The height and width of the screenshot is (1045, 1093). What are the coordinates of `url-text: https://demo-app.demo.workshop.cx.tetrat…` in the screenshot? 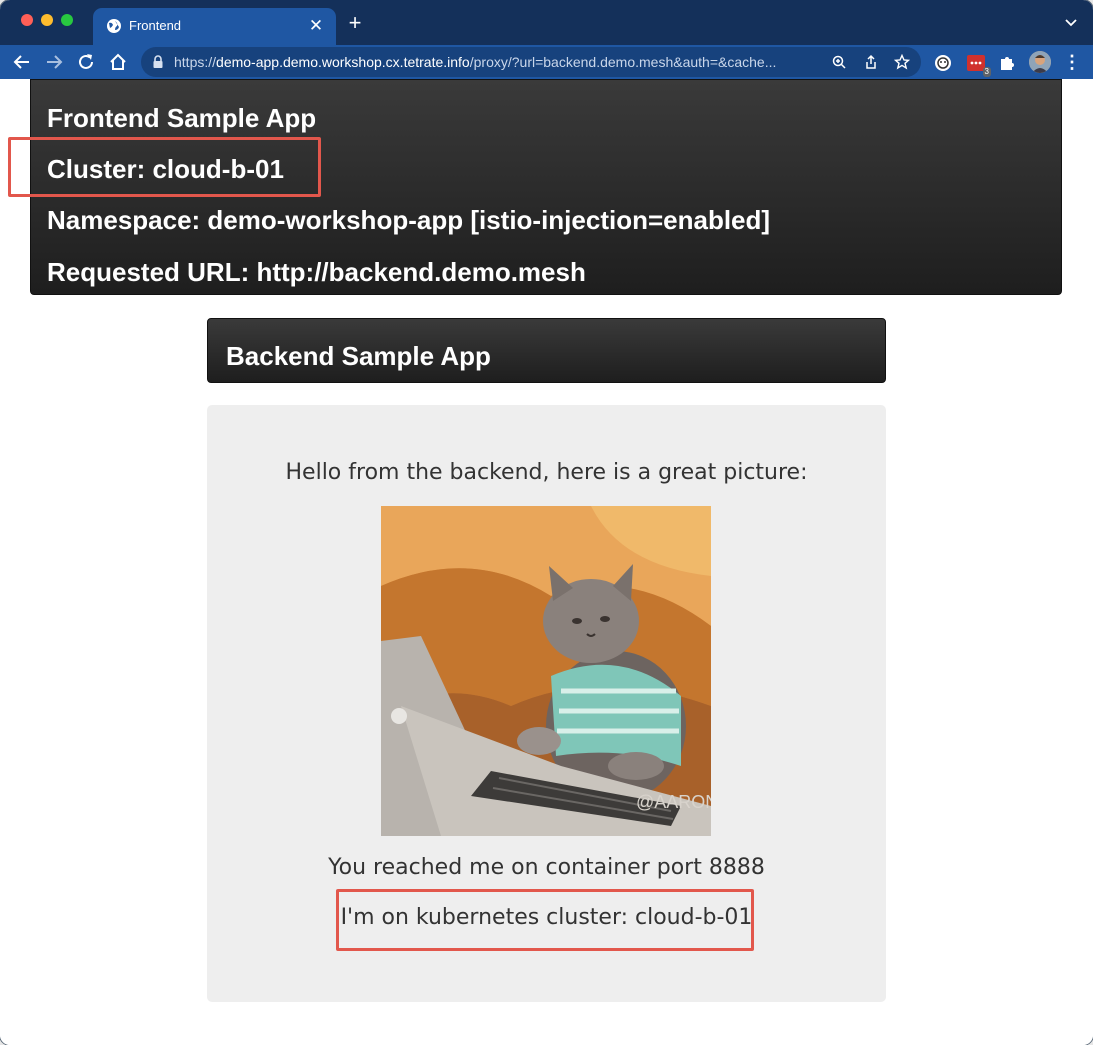 It's located at (475, 62).